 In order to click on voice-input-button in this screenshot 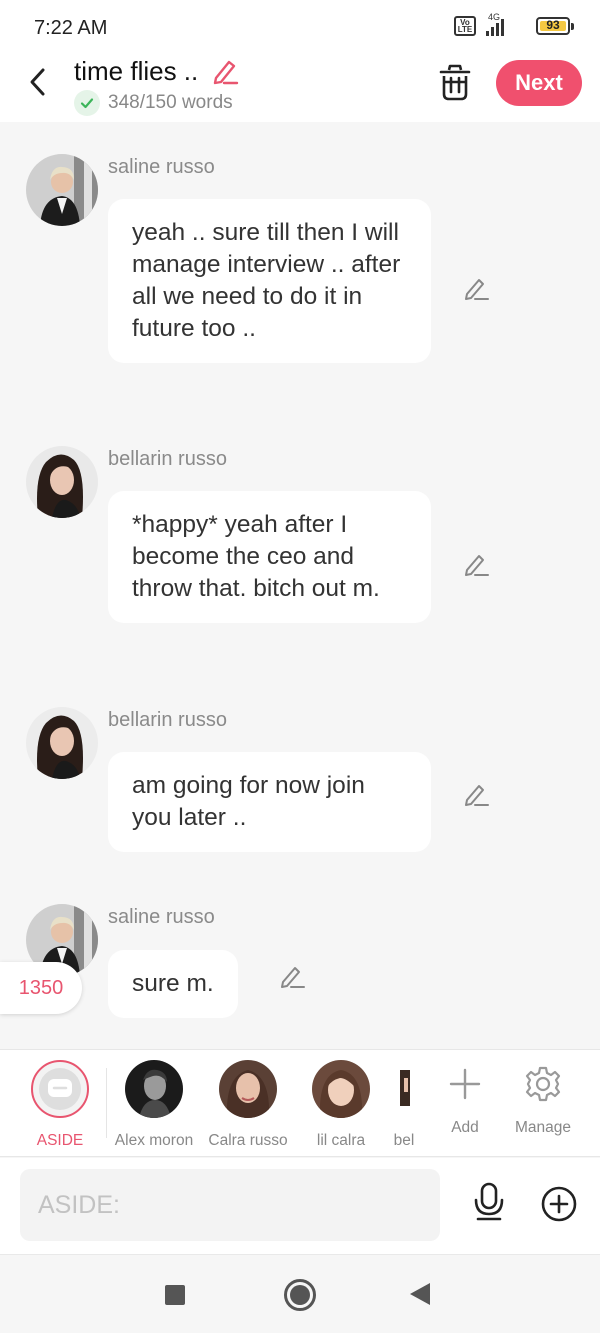, I will do `click(489, 1202)`.